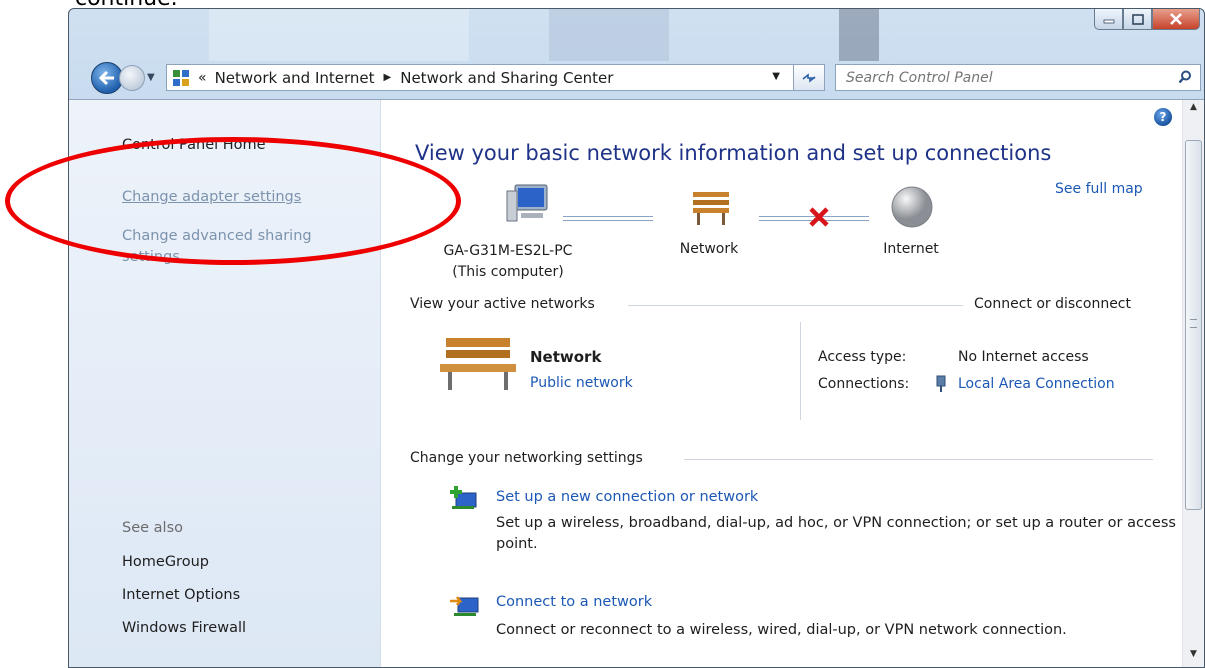 The height and width of the screenshot is (668, 1205). I want to click on vertical-scrollbar: ▲ ▼, so click(1193, 383).